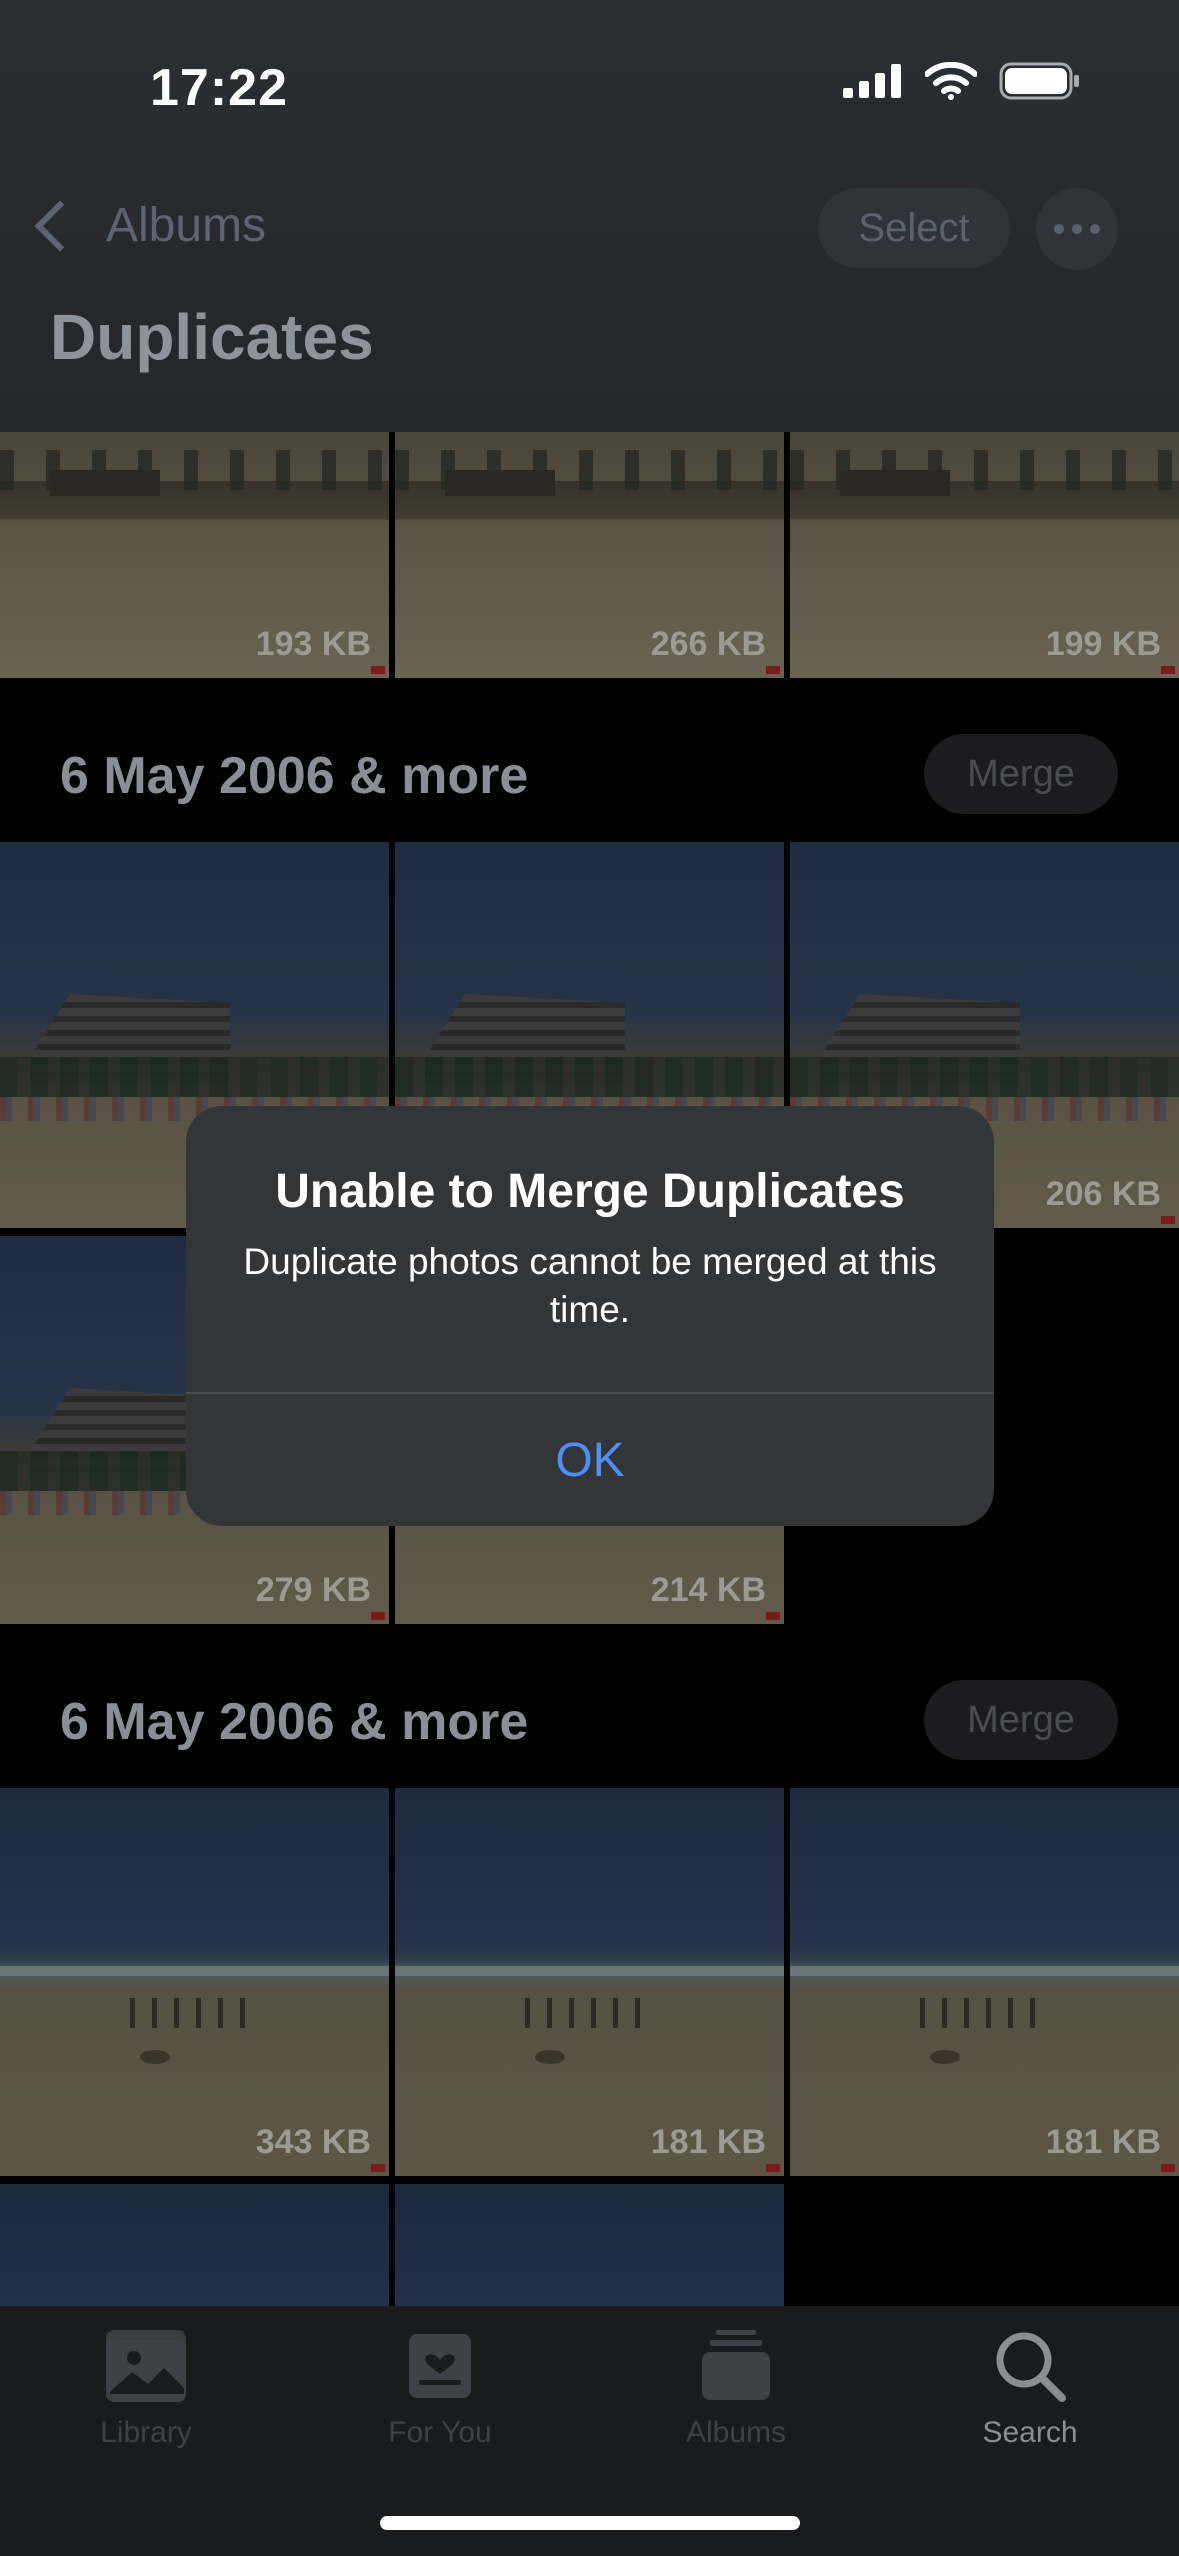  I want to click on file-size-label: 343 KB, so click(313, 2142).